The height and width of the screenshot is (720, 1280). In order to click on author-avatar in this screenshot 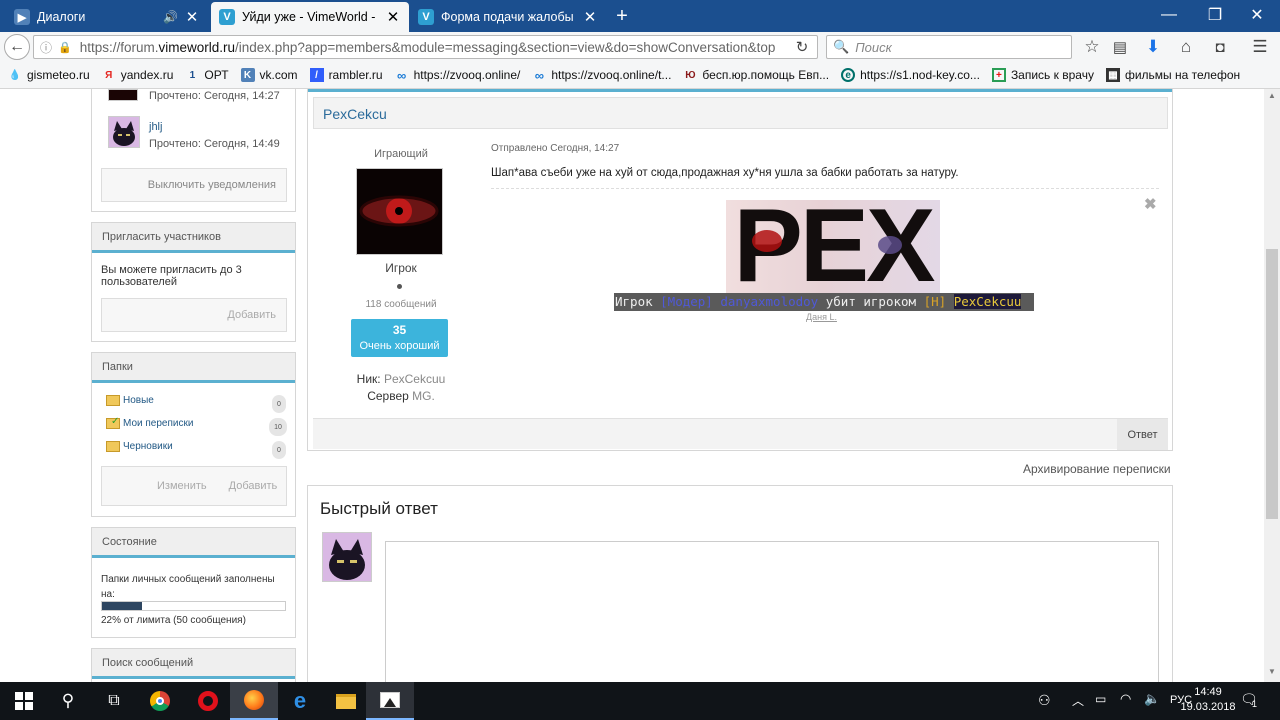, I will do `click(399, 211)`.